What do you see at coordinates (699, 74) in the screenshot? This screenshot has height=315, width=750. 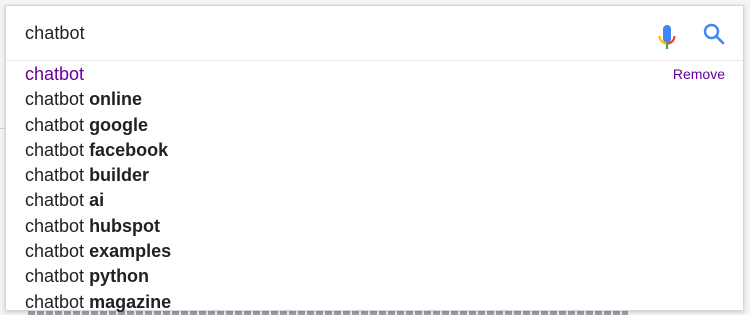 I see `remove-link: Remove` at bounding box center [699, 74].